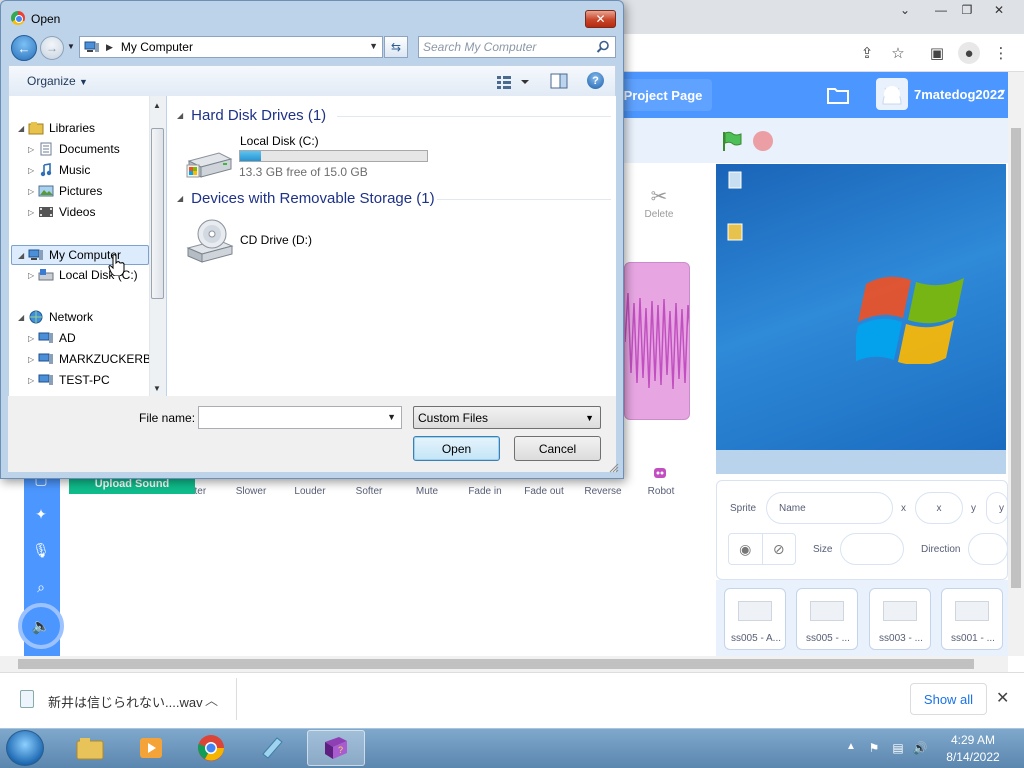 The width and height of the screenshot is (1024, 768). Describe the element at coordinates (157, 47) in the screenshot. I see `breadcrumb-my-computer: My Computer` at that location.